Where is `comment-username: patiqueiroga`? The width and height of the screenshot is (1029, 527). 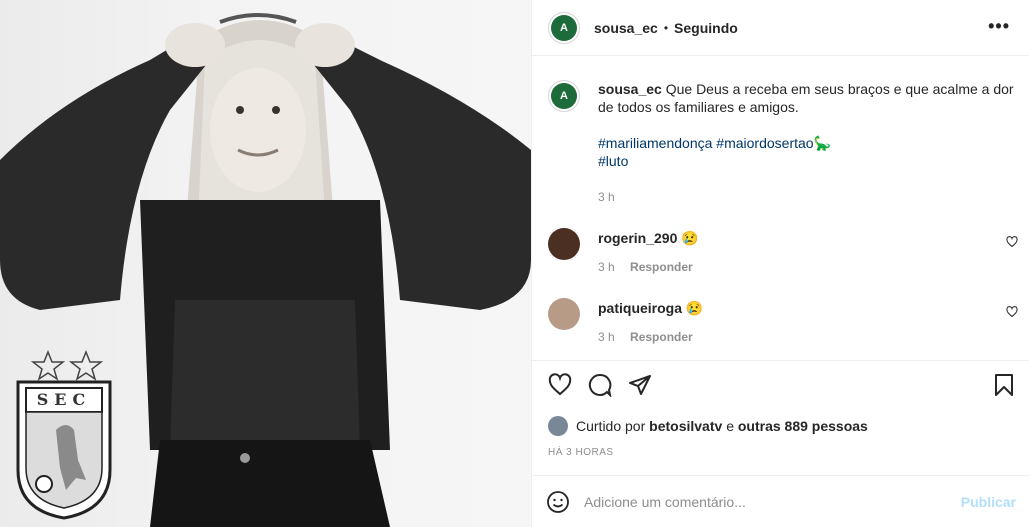
comment-username: patiqueiroga is located at coordinates (640, 308).